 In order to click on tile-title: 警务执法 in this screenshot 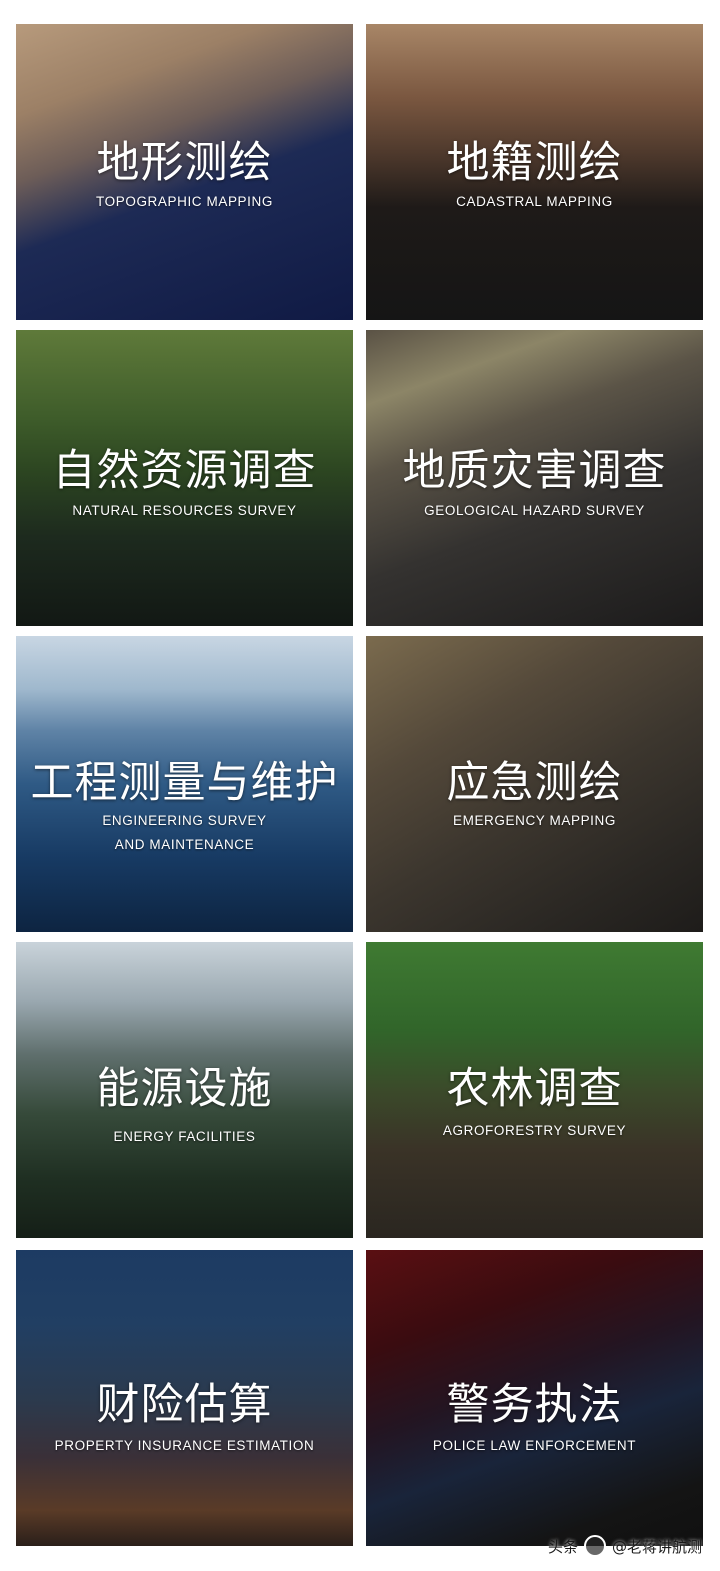, I will do `click(534, 1405)`.